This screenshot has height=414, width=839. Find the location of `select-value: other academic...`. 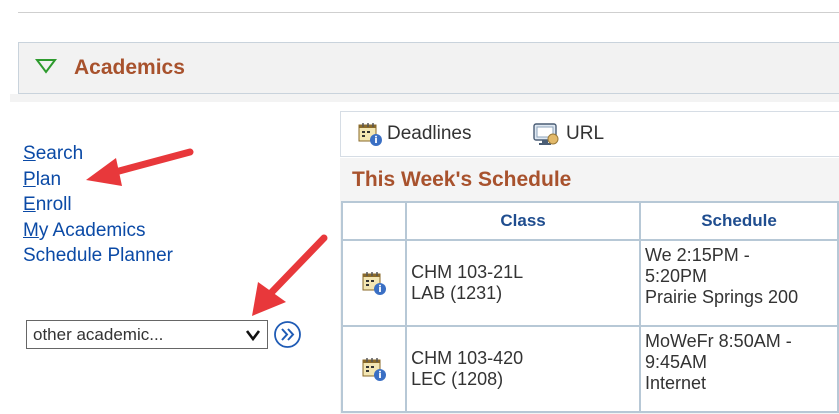

select-value: other academic... is located at coordinates (98, 334).